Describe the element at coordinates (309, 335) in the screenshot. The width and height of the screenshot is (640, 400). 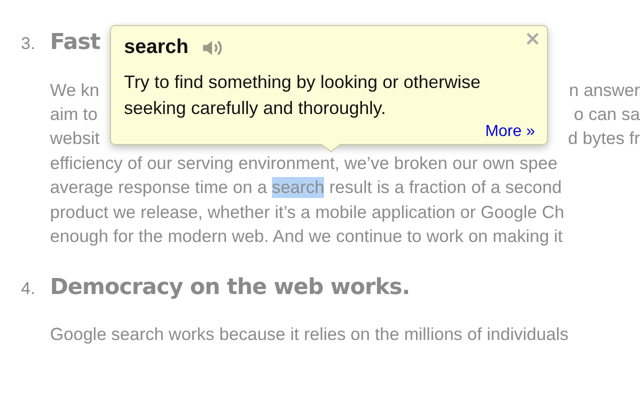
I see `paragraph-text: Google search works because it relies on the millions of individuals` at that location.